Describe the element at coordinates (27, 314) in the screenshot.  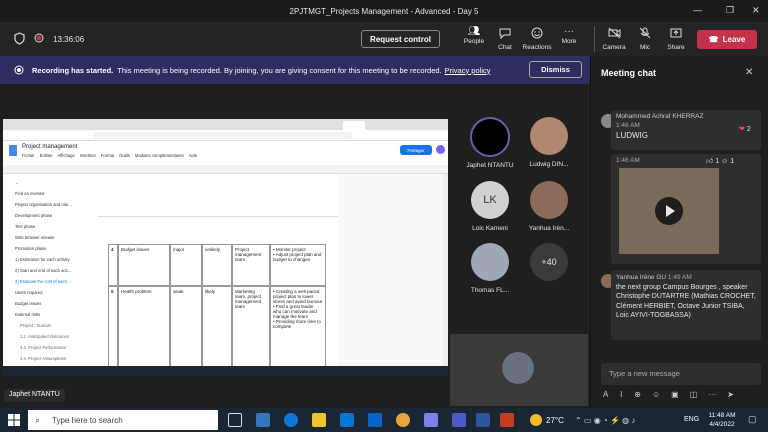
I see `outline-item: External risks` at that location.